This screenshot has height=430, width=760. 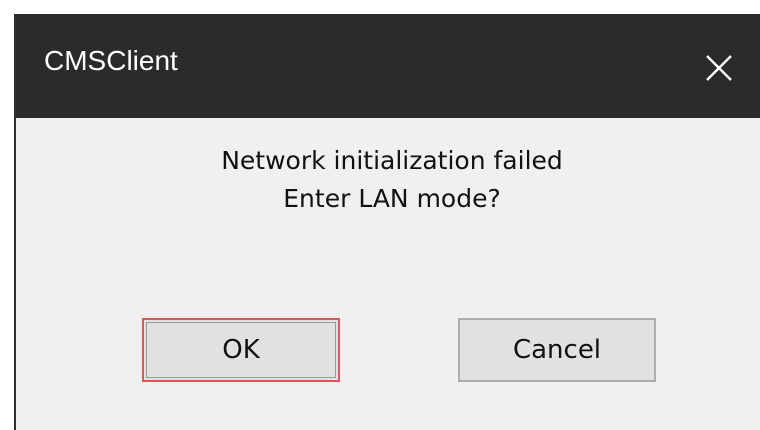 I want to click on ok-button: OK, so click(x=241, y=350).